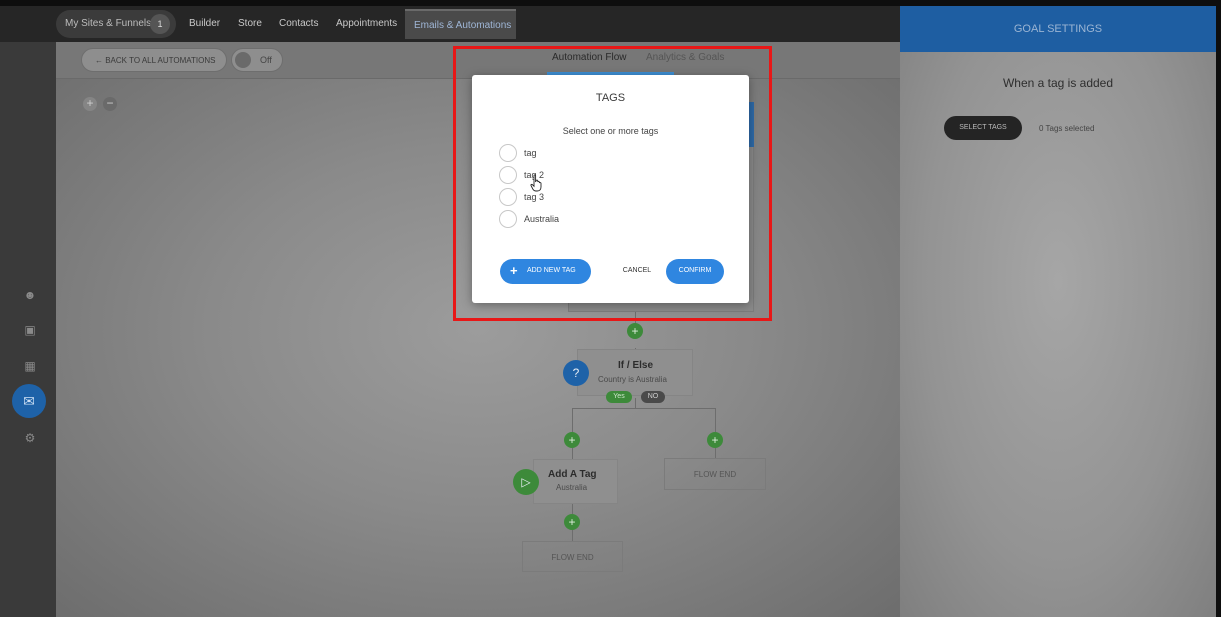 Image resolution: width=1221 pixels, height=617 pixels. What do you see at coordinates (576, 373) in the screenshot?
I see `question-icon: ?` at bounding box center [576, 373].